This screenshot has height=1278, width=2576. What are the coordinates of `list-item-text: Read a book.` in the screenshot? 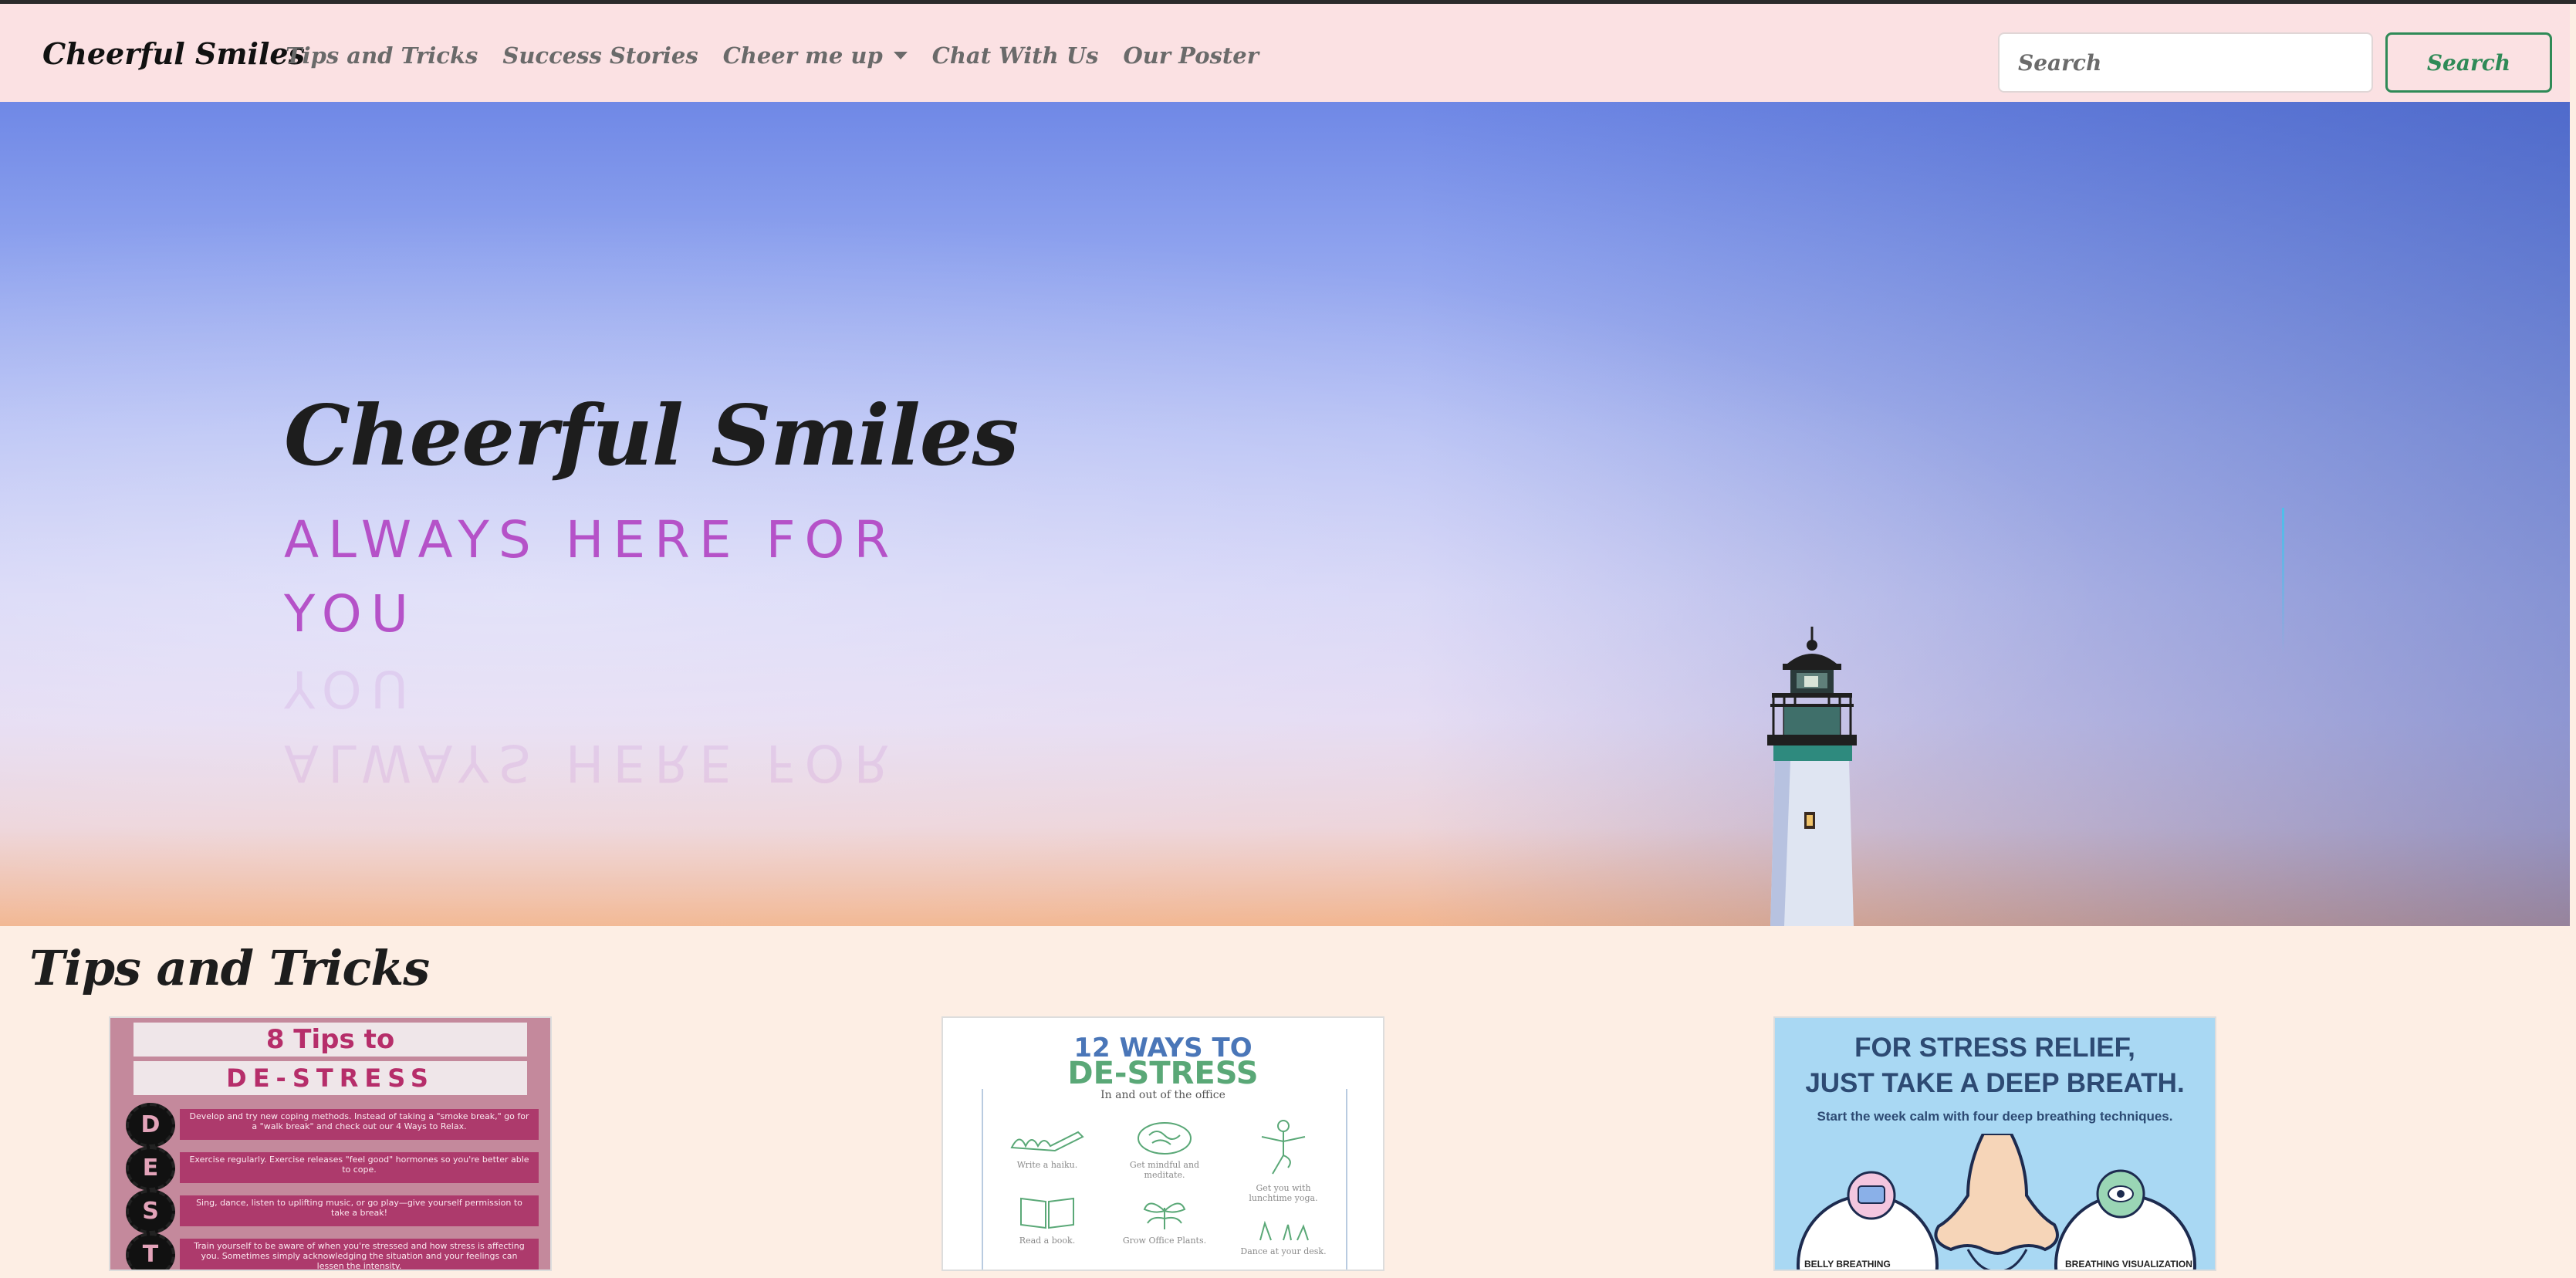 It's located at (1047, 1241).